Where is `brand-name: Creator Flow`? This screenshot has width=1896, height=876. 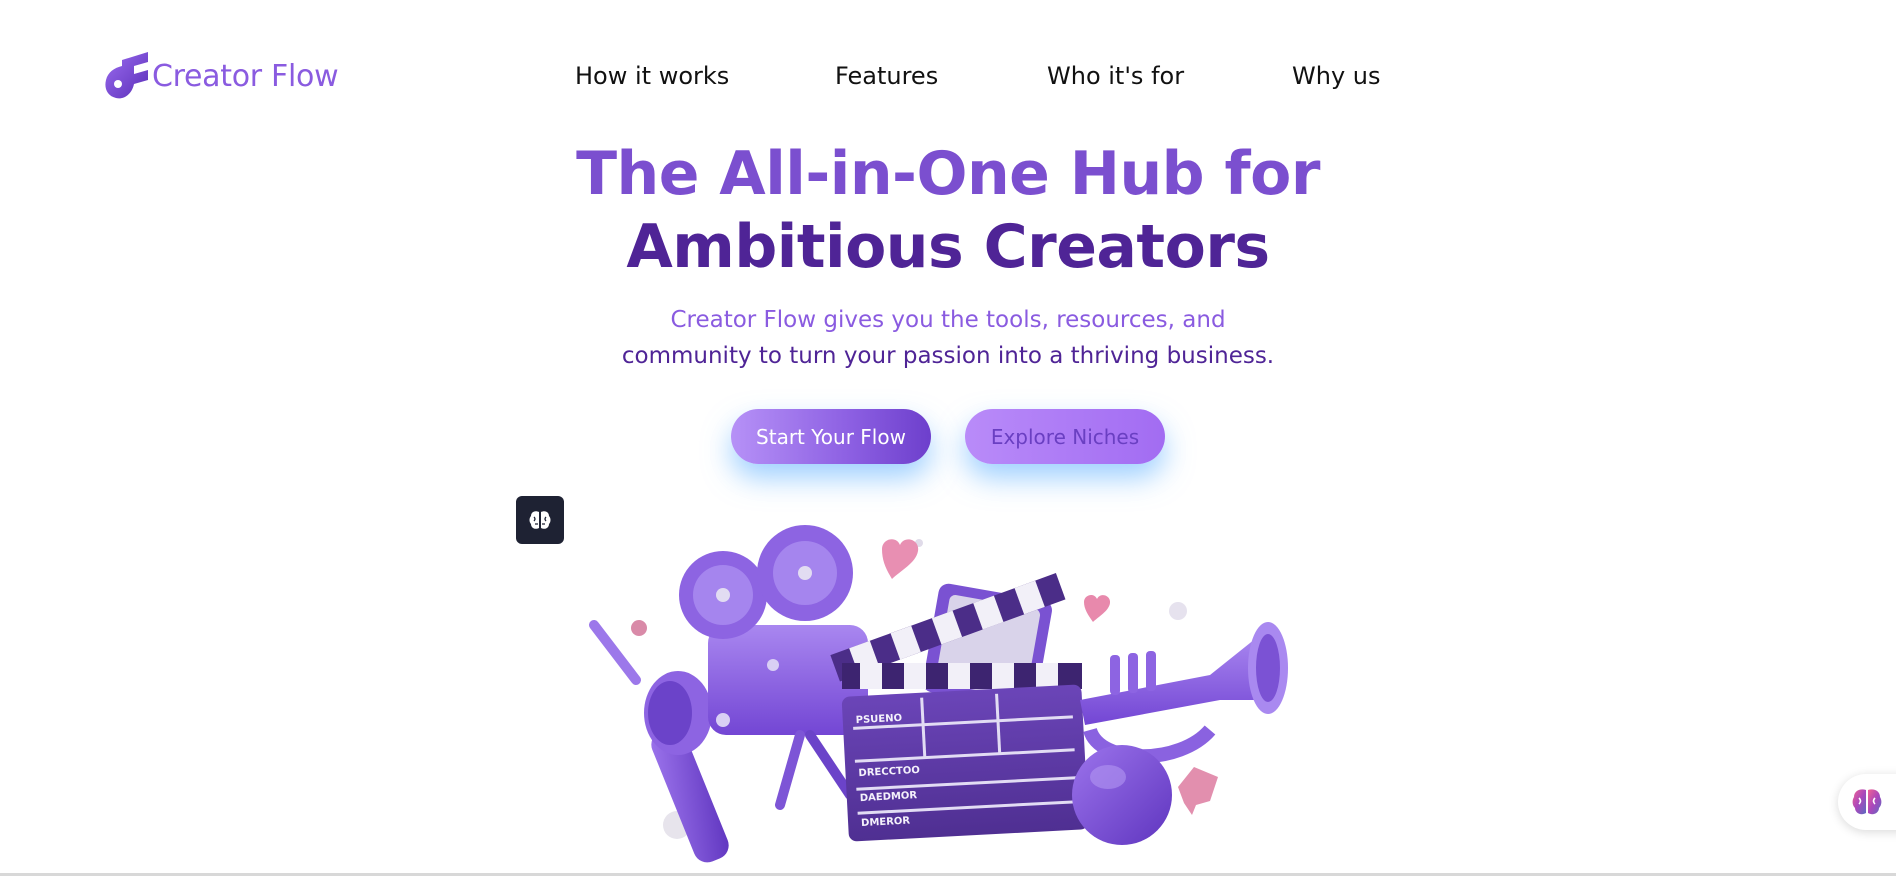
brand-name: Creator Flow is located at coordinates (245, 76).